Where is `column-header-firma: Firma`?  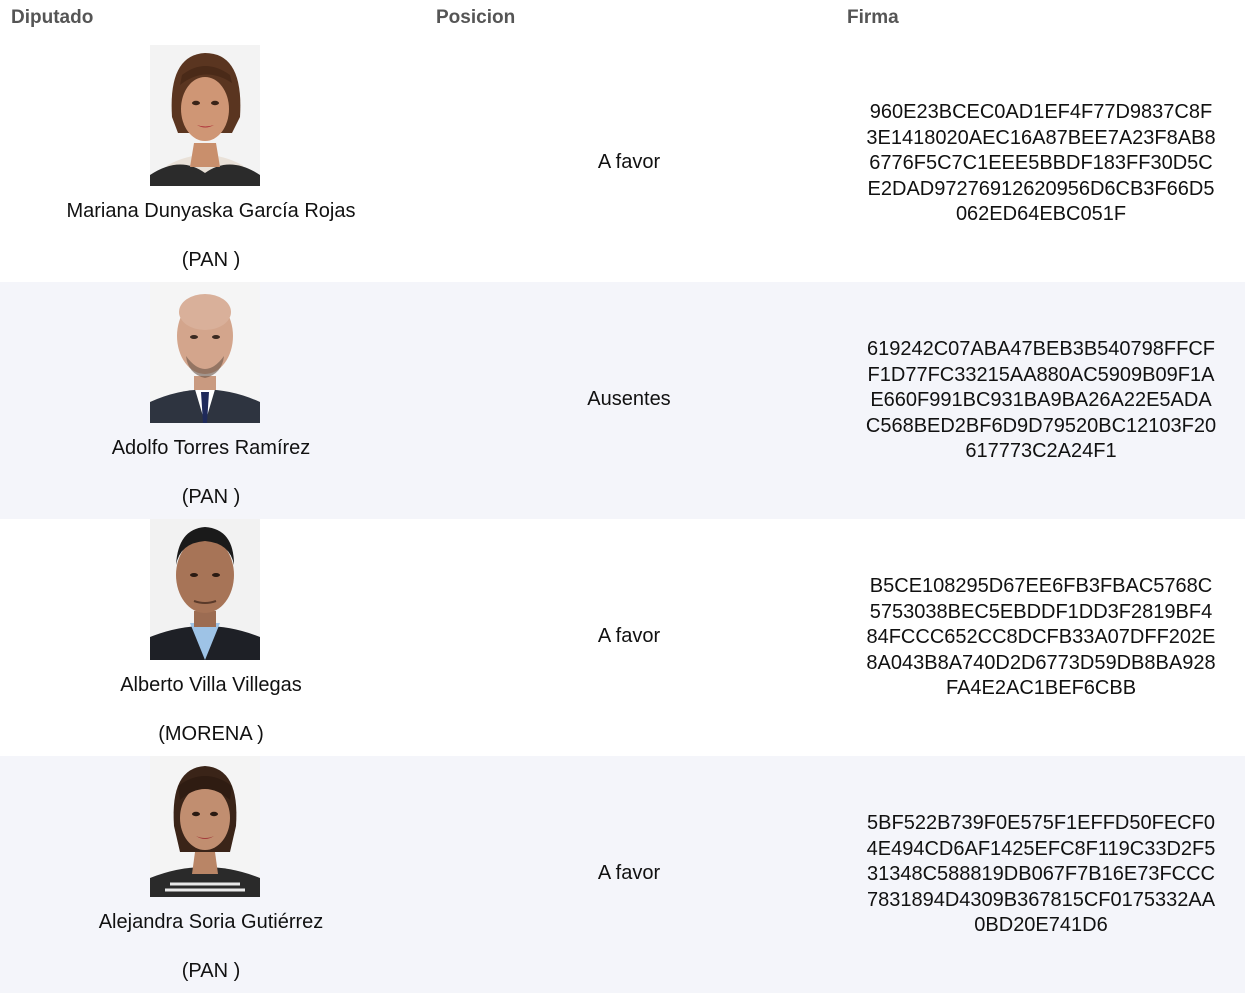 column-header-firma: Firma is located at coordinates (873, 18).